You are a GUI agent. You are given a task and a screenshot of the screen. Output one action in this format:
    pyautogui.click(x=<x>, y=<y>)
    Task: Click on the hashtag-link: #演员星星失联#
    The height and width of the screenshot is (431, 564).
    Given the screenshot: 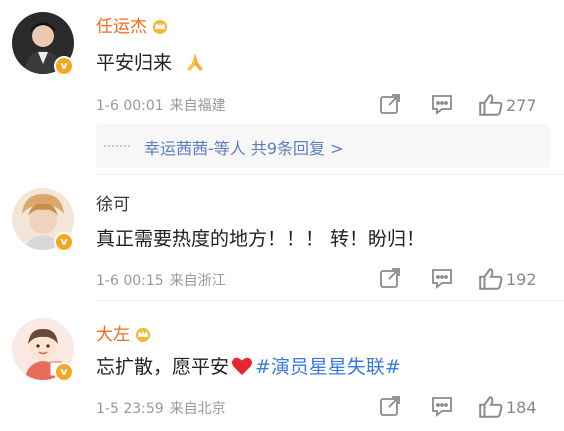 What is the action you would take?
    pyautogui.click(x=328, y=367)
    